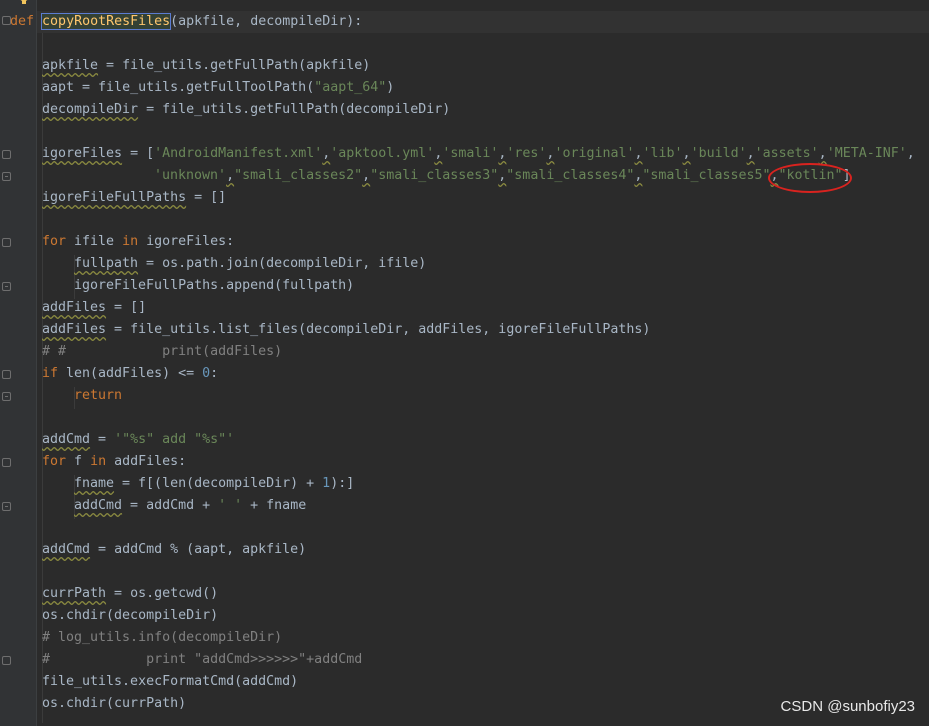  I want to click on code-text: = file_utils.getFullPath(apkfile), so click(234, 65).